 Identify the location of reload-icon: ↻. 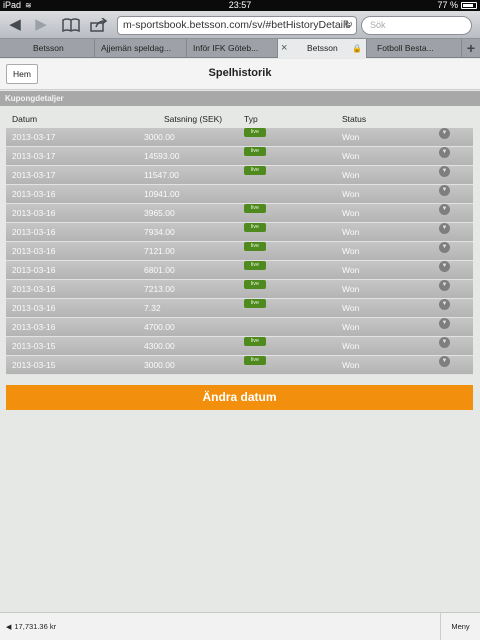
(348, 25).